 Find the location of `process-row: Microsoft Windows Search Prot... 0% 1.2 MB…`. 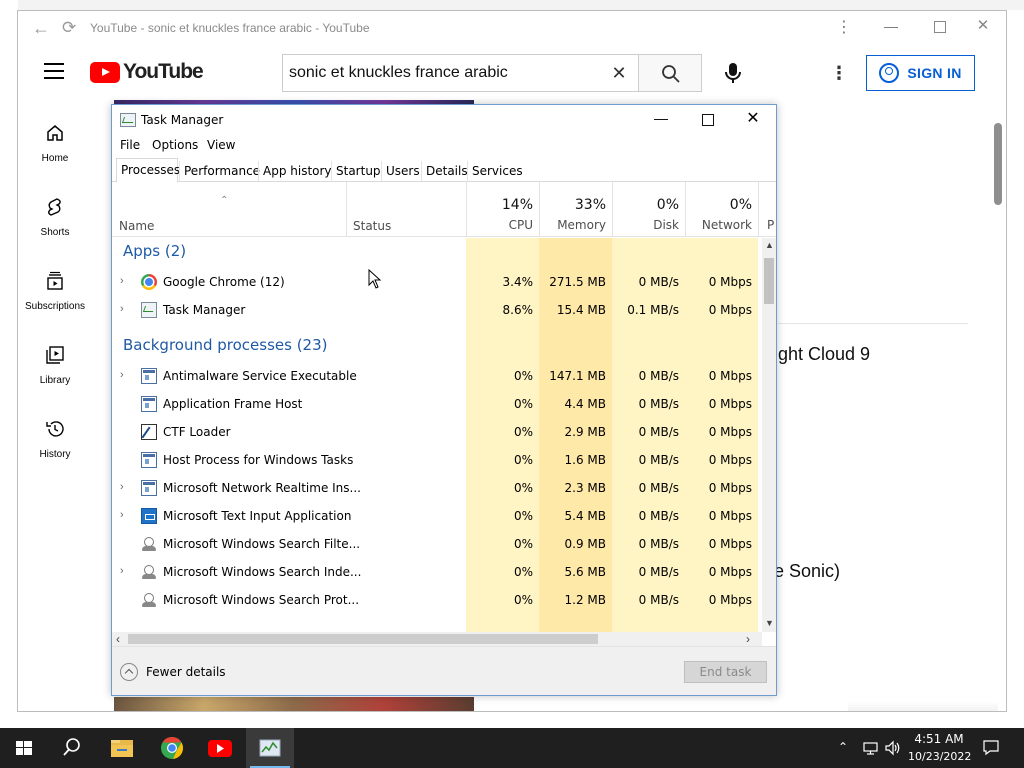

process-row: Microsoft Windows Search Prot... 0% 1.2 MB… is located at coordinates (437, 600).